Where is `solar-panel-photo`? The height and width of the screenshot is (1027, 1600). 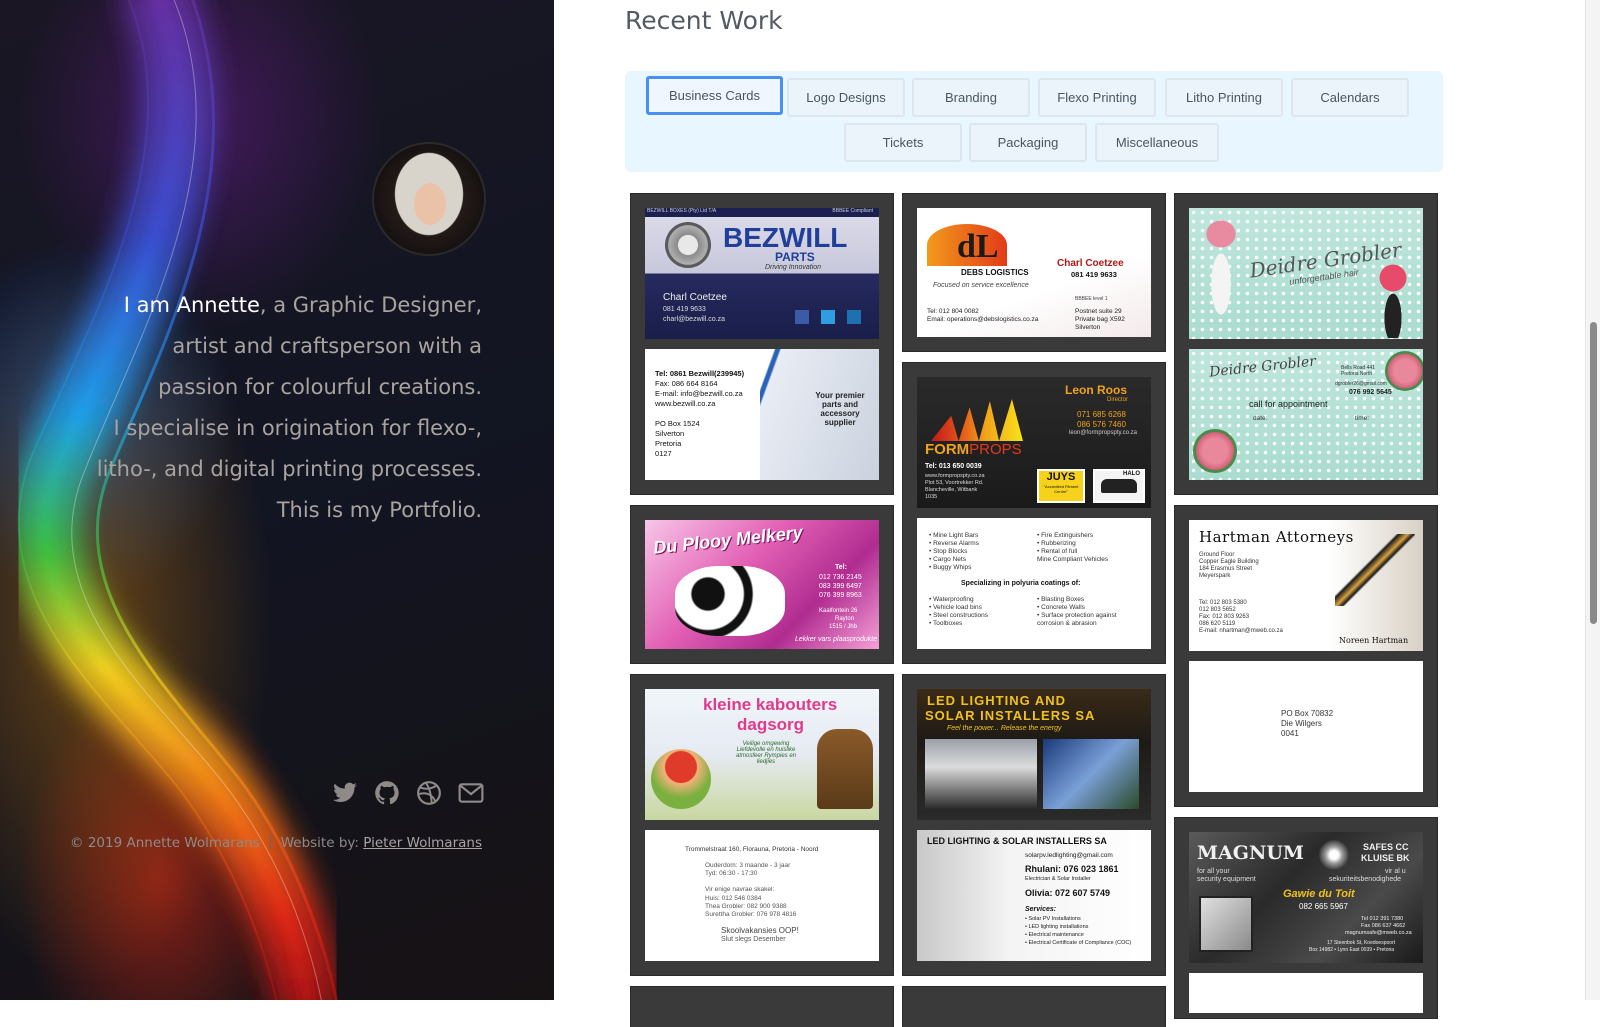 solar-panel-photo is located at coordinates (1091, 774).